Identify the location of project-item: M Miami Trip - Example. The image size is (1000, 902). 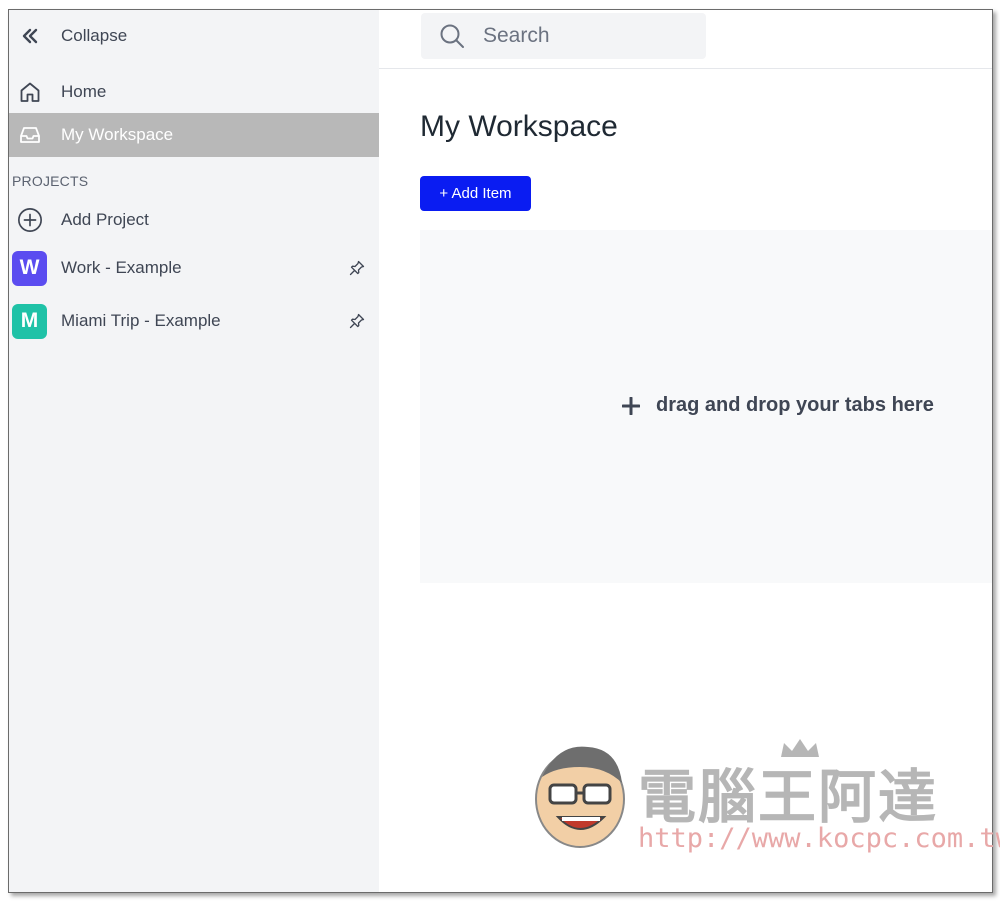
(194, 321).